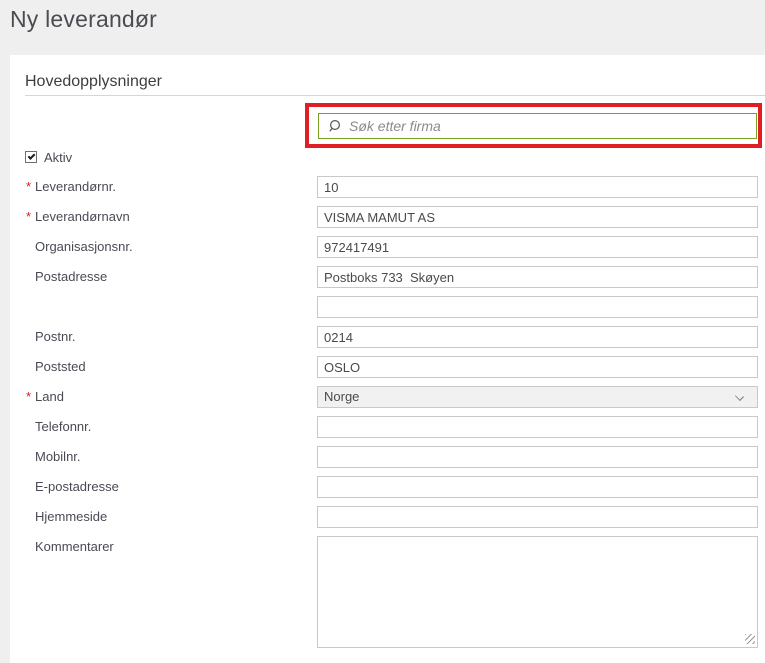 The image size is (765, 663). I want to click on company-search-box, so click(537, 126).